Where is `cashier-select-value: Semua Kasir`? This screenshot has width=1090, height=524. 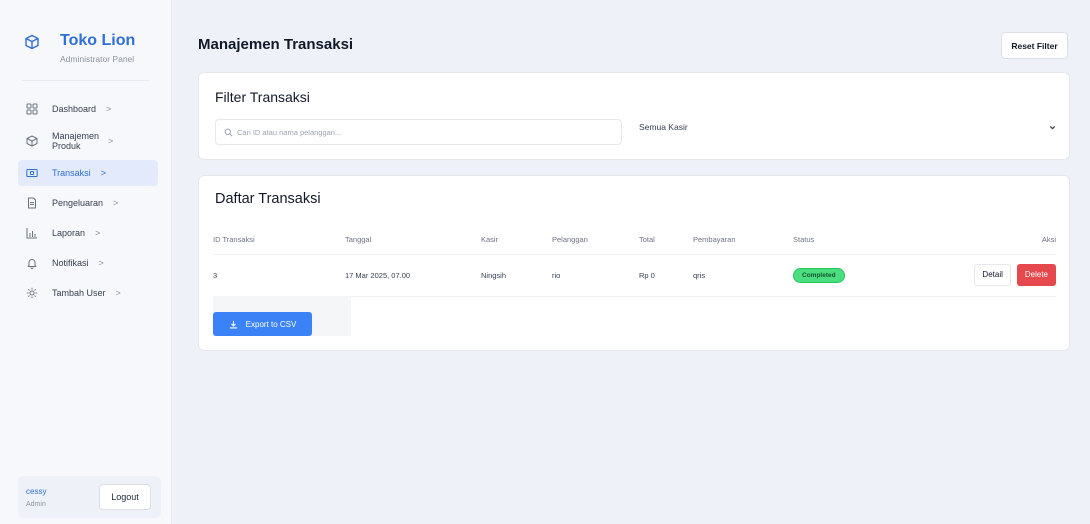
cashier-select-value: Semua Kasir is located at coordinates (663, 127).